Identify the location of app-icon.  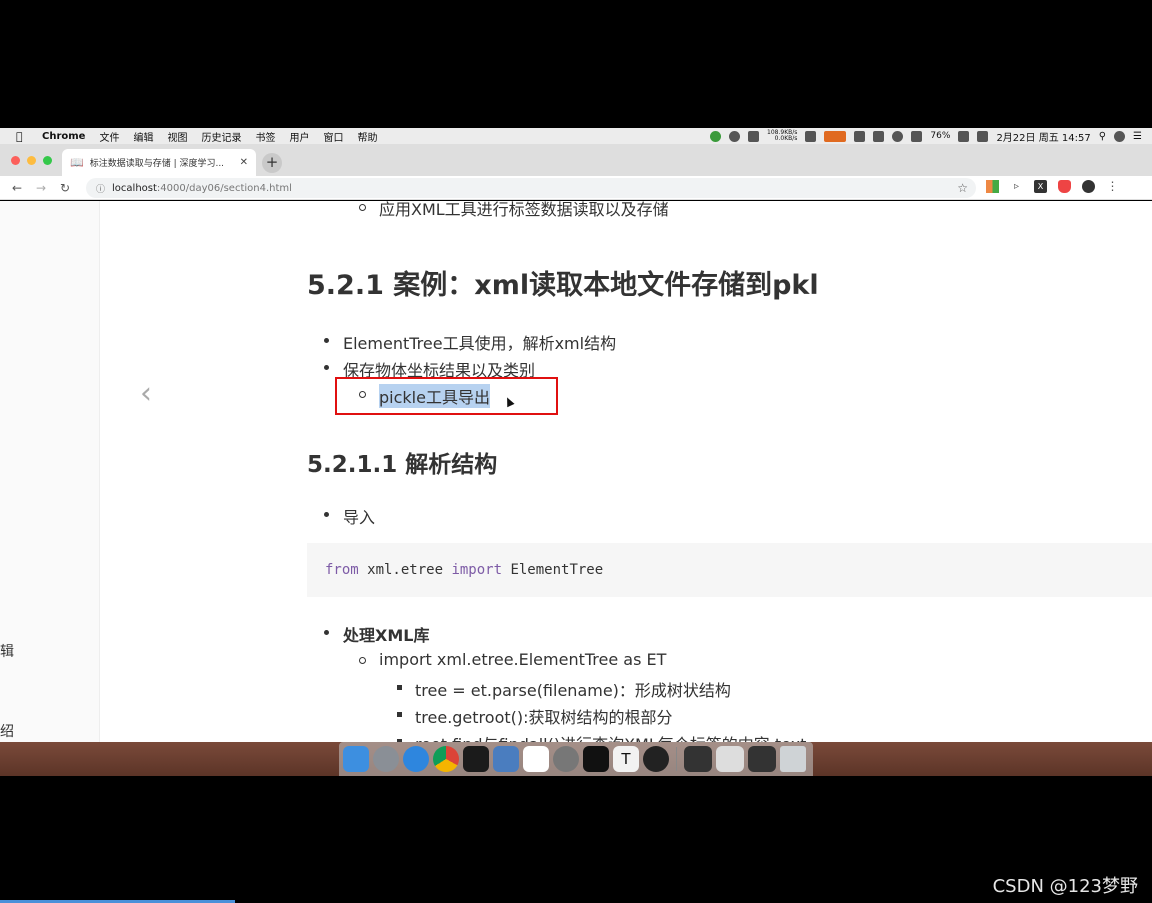
(536, 759).